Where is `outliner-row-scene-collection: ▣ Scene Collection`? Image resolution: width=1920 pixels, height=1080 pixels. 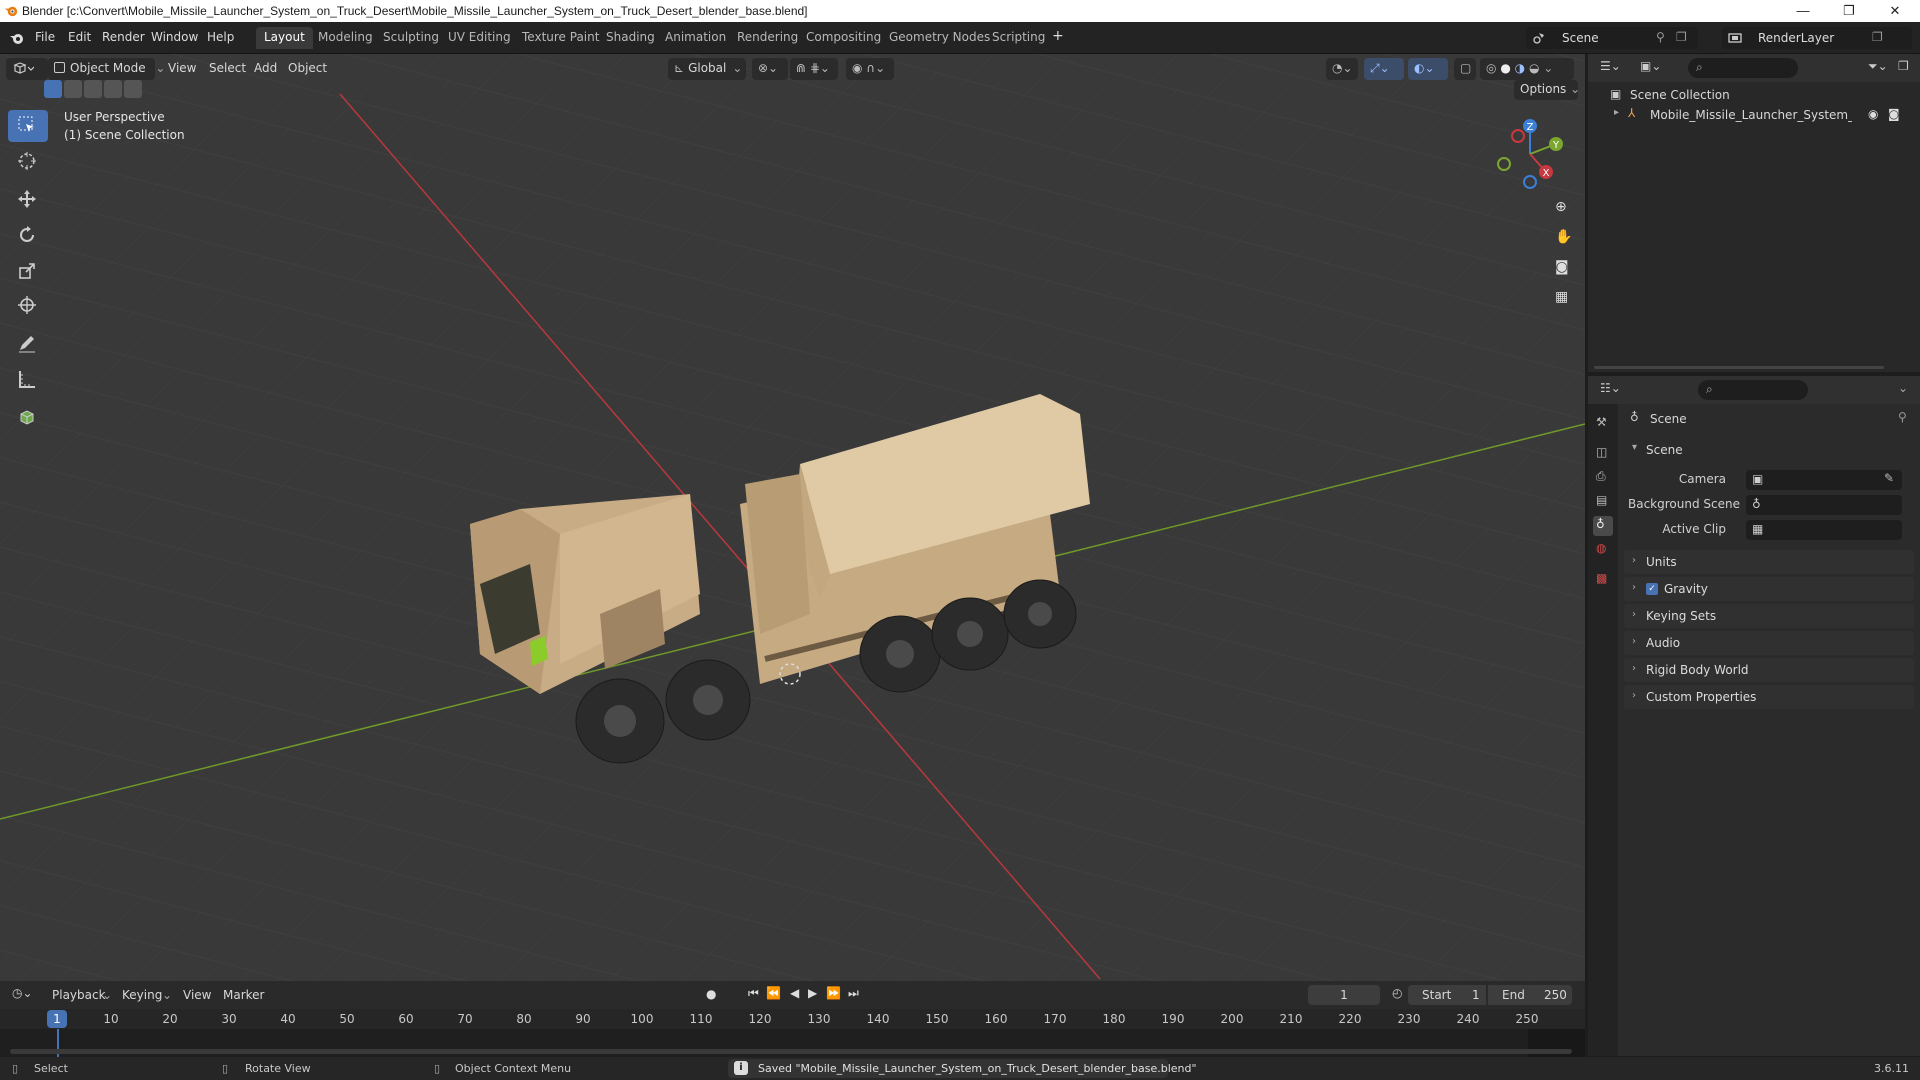
outliner-row-scene-collection: ▣ Scene Collection is located at coordinates (1760, 96).